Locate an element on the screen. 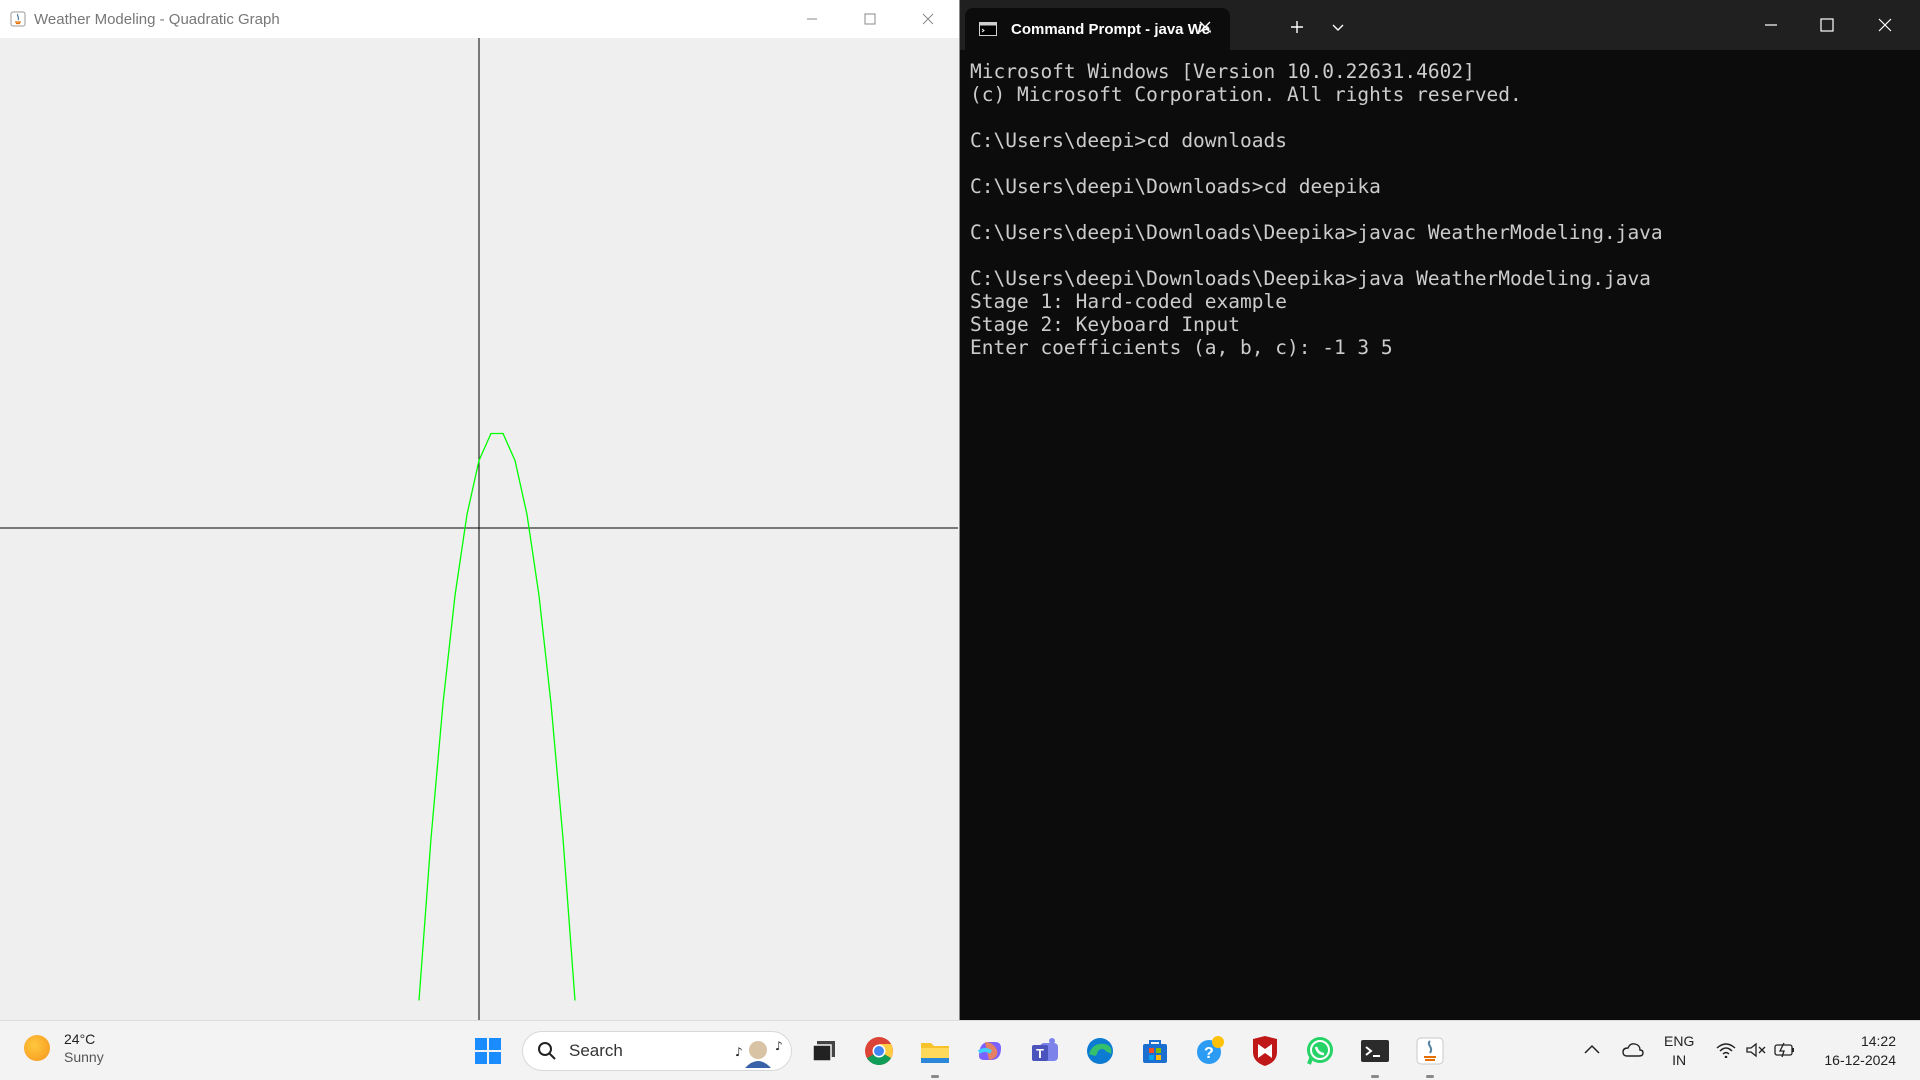 This screenshot has height=1080, width=1920. close-button is located at coordinates (928, 19).